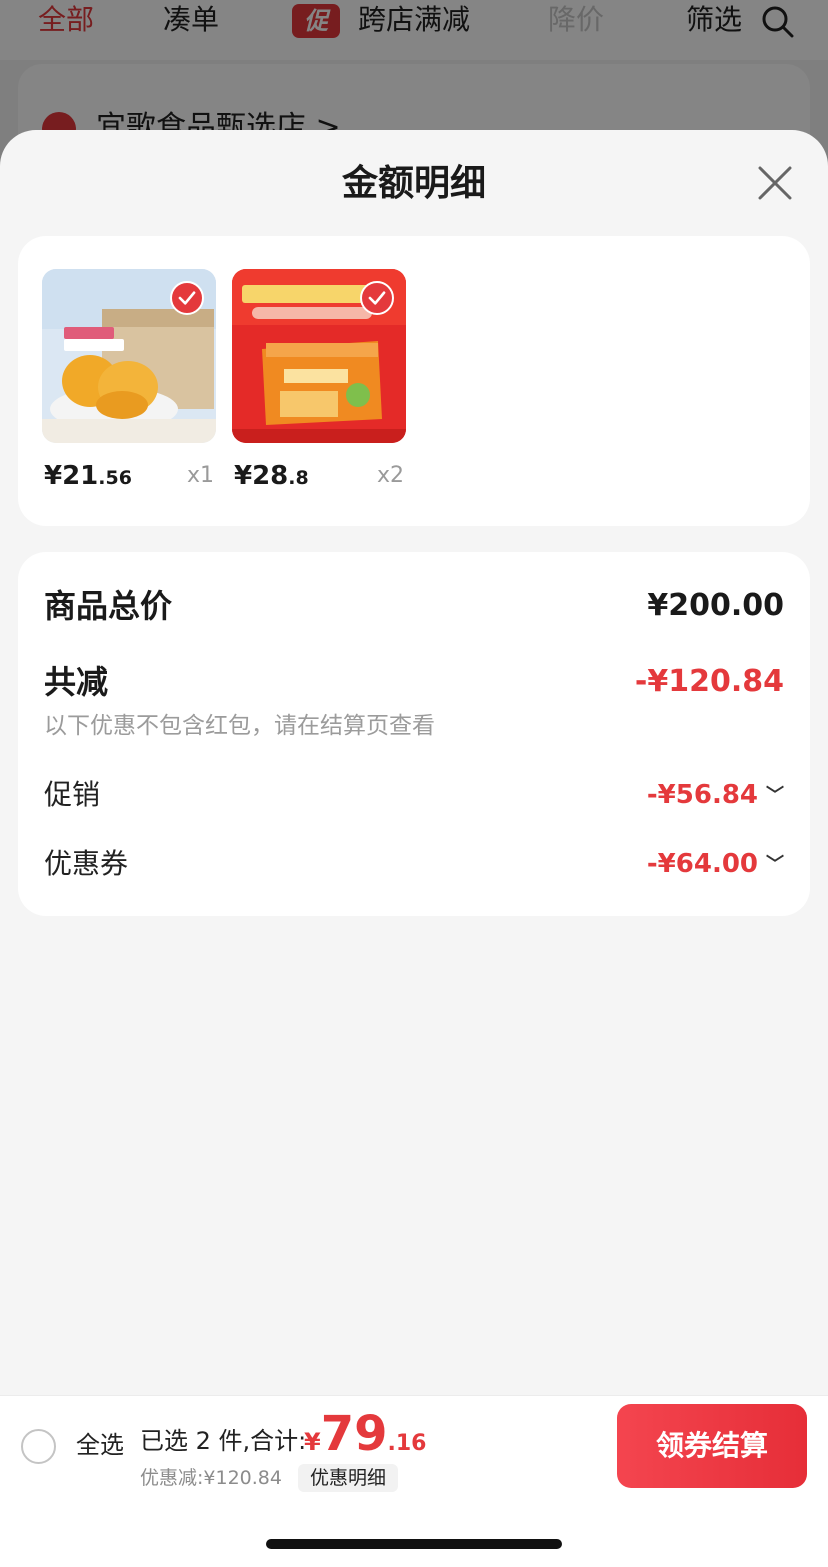 The image size is (828, 1567). Describe the element at coordinates (76, 682) in the screenshot. I see `total-reduce-label: 共减` at that location.